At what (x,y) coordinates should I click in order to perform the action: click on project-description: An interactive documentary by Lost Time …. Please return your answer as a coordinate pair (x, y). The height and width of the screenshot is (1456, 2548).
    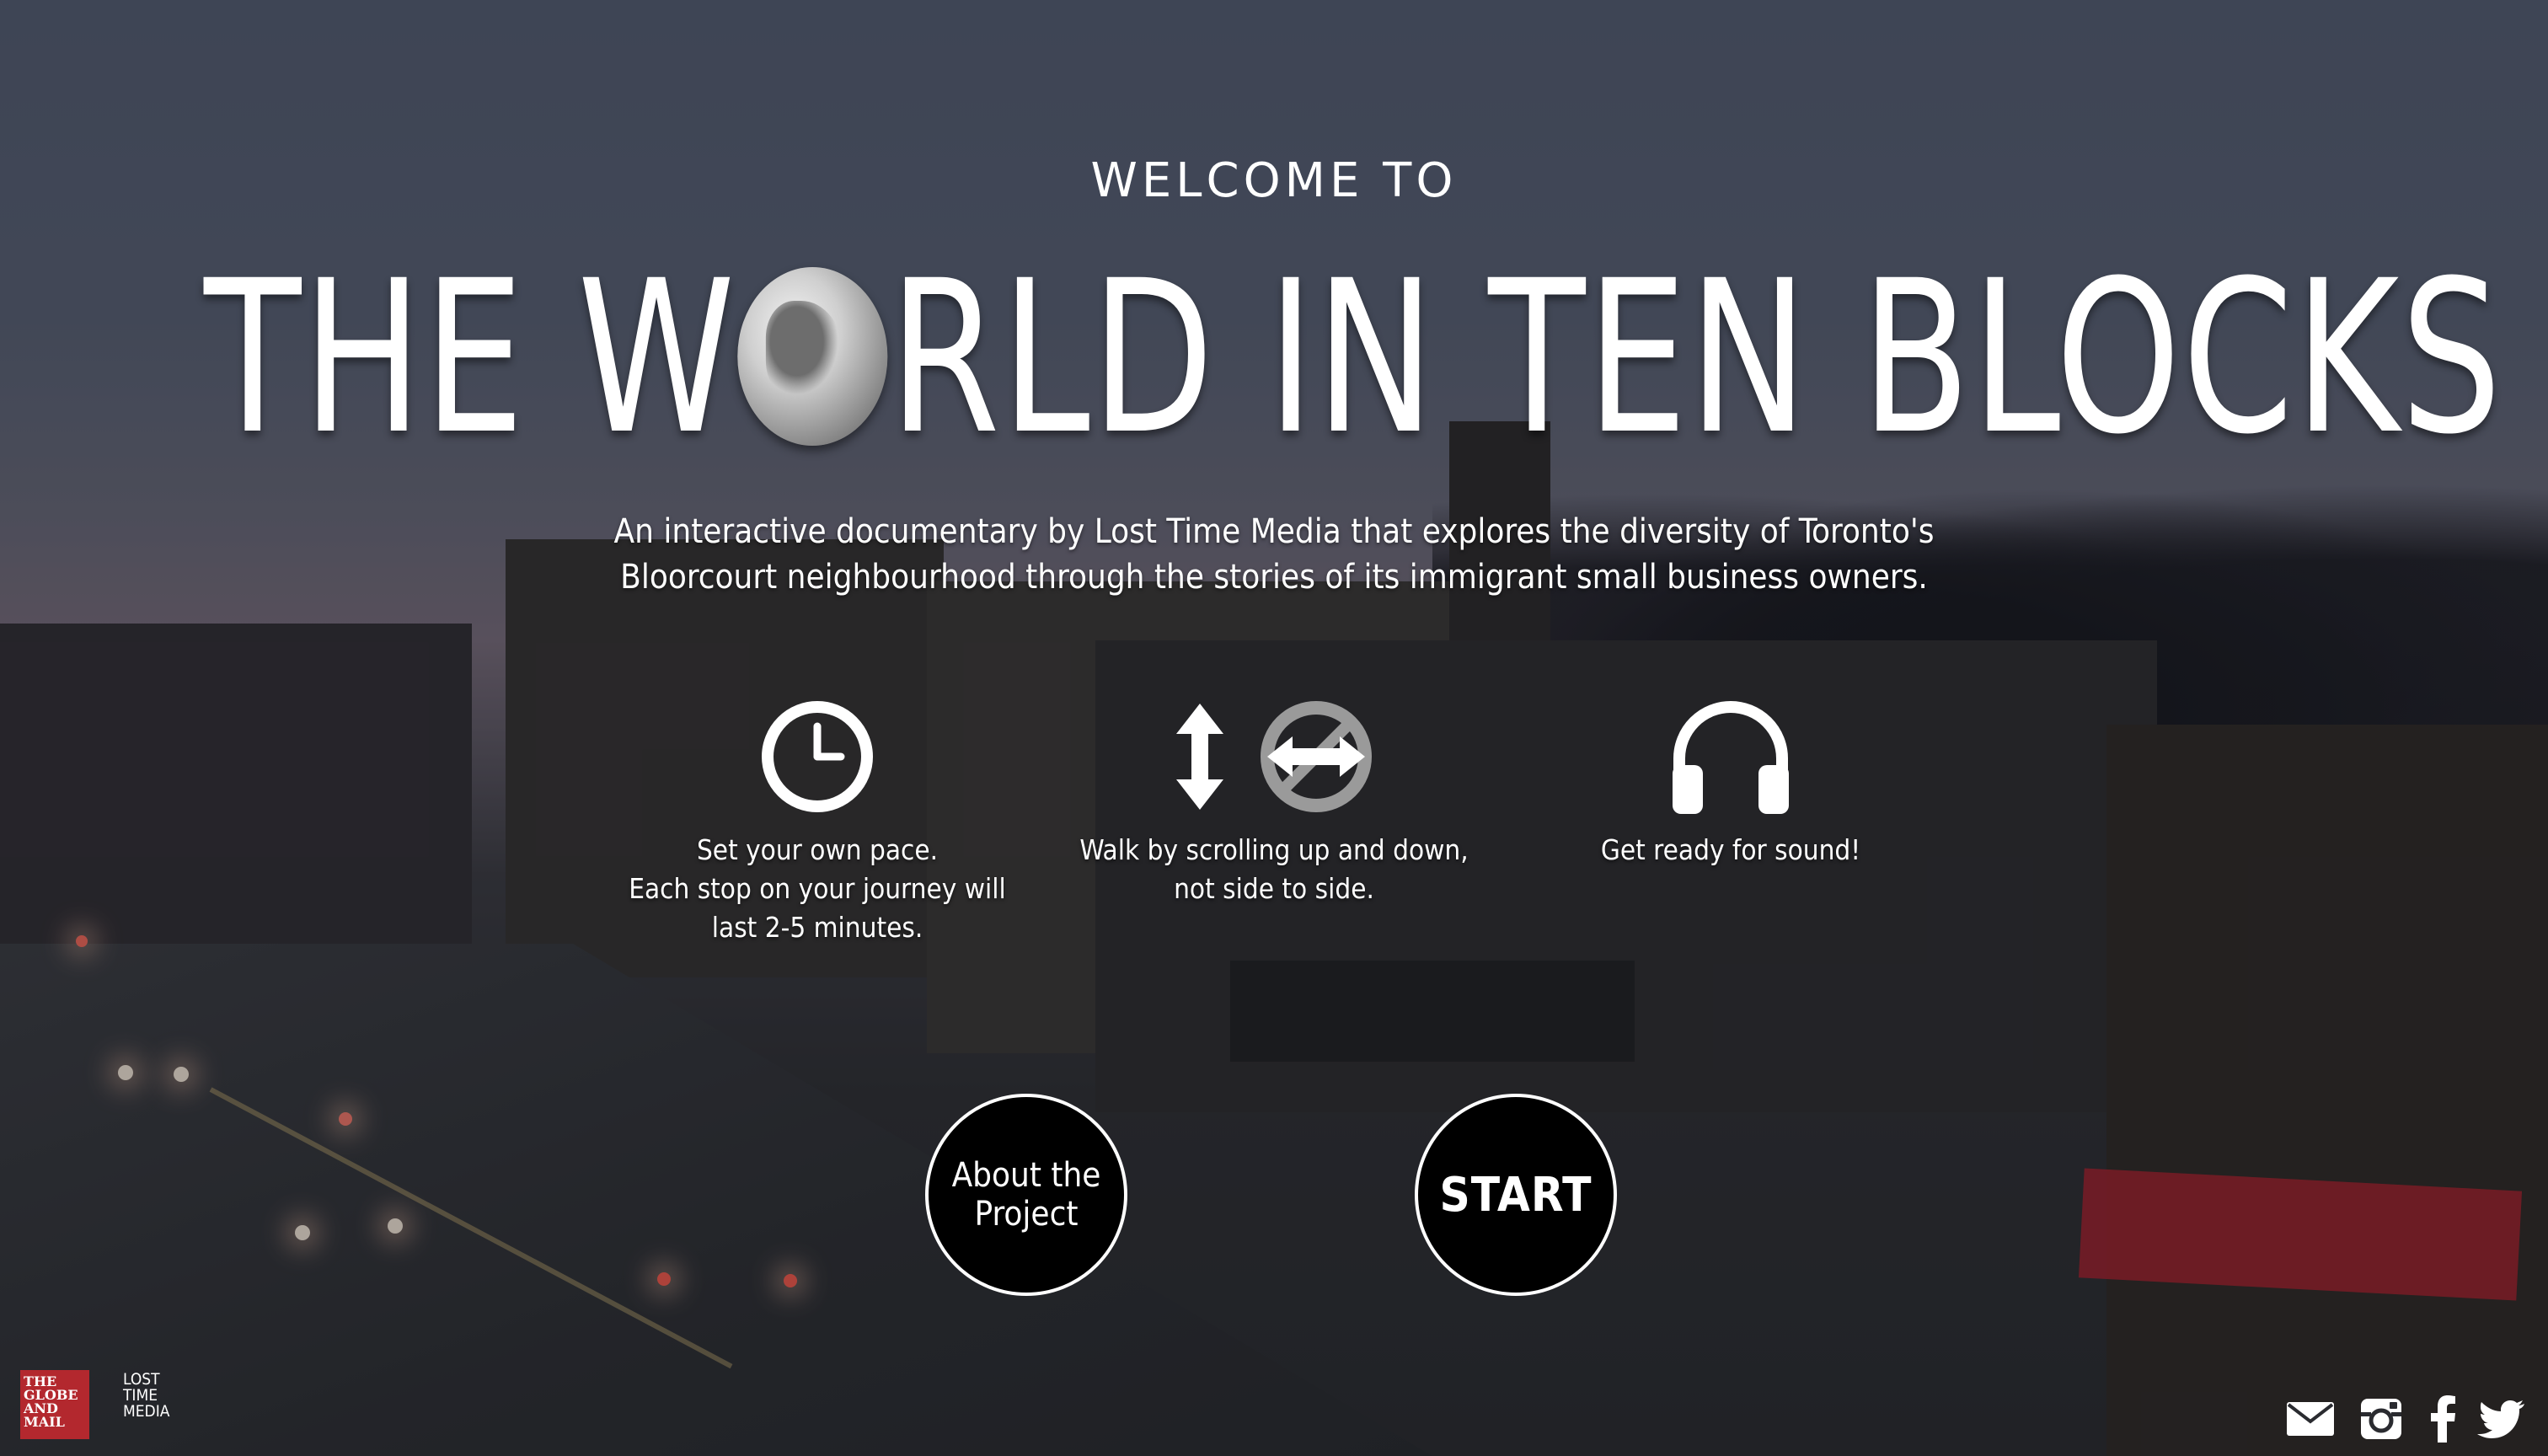
    Looking at the image, I should click on (1274, 554).